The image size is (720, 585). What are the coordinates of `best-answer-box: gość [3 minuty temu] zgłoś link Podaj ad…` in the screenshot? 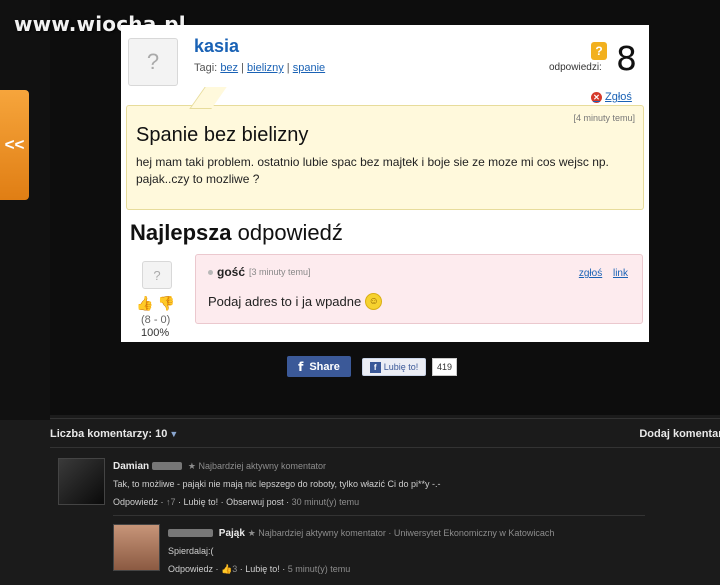 It's located at (419, 289).